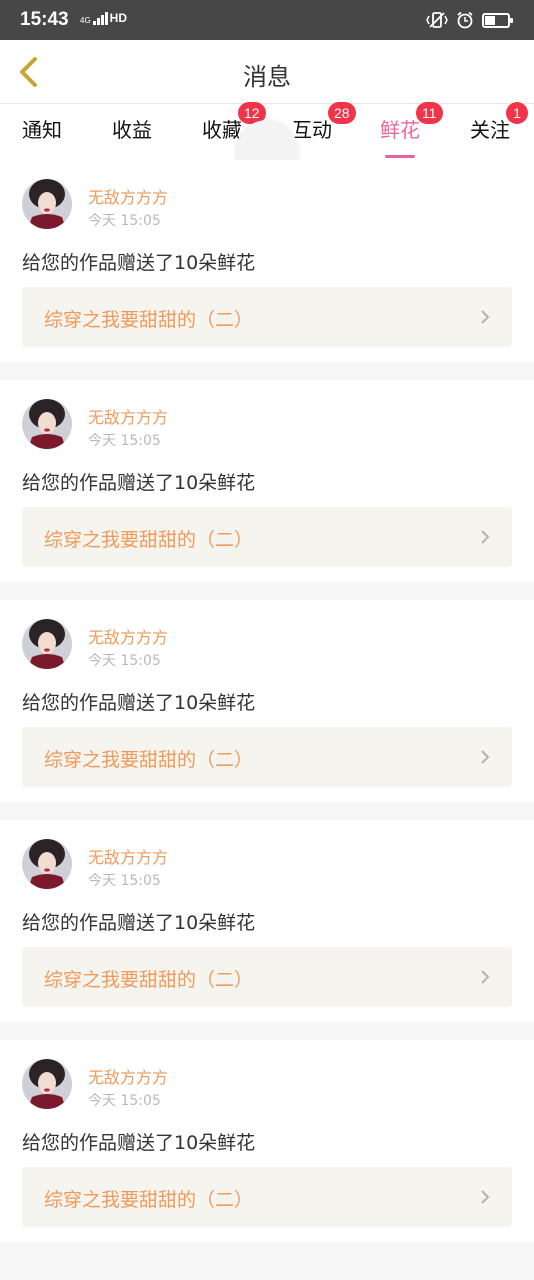  I want to click on status-bar: 15:43 4G HD, so click(267, 20).